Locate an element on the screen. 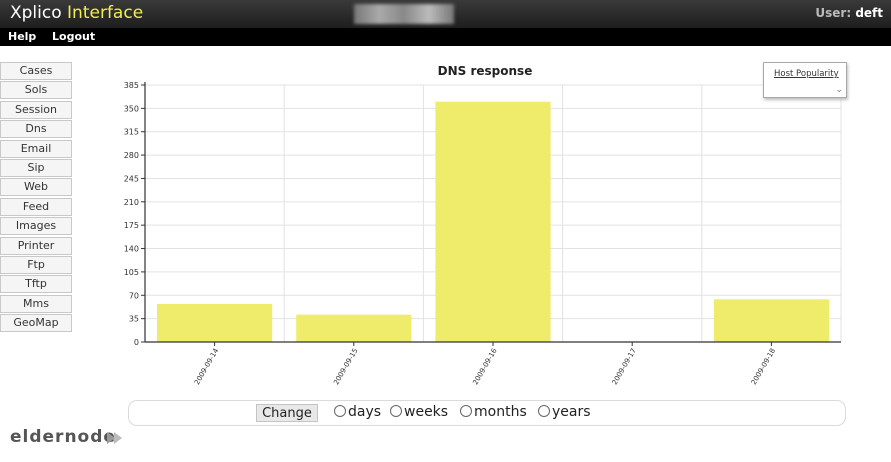 Image resolution: width=891 pixels, height=462 pixels. sidebar-item-cases: Cases is located at coordinates (36, 71).